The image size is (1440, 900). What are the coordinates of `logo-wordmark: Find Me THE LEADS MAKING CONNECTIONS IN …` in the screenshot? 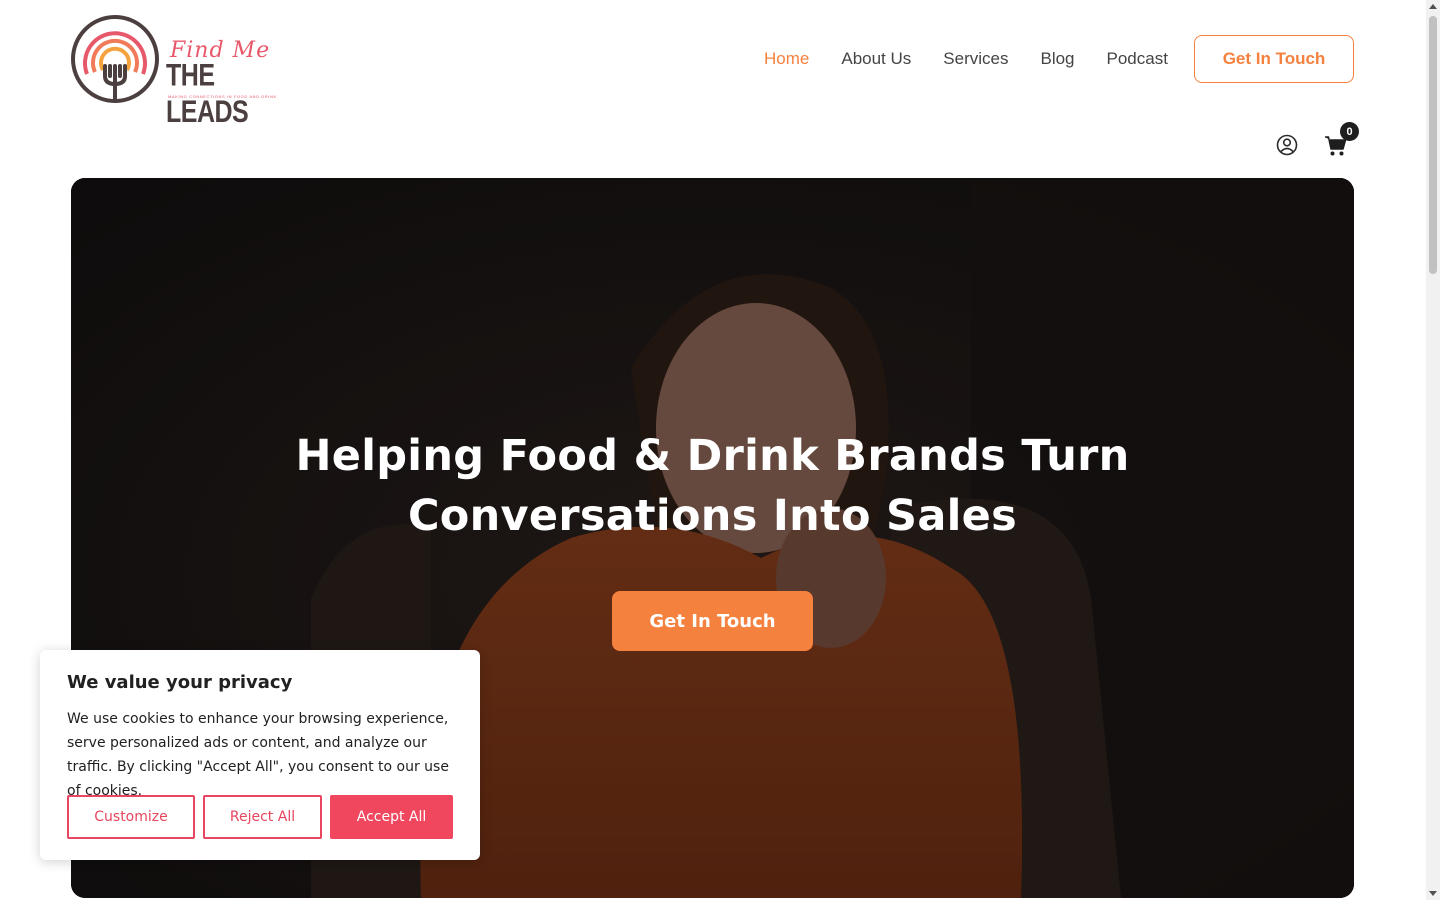 It's located at (221, 71).